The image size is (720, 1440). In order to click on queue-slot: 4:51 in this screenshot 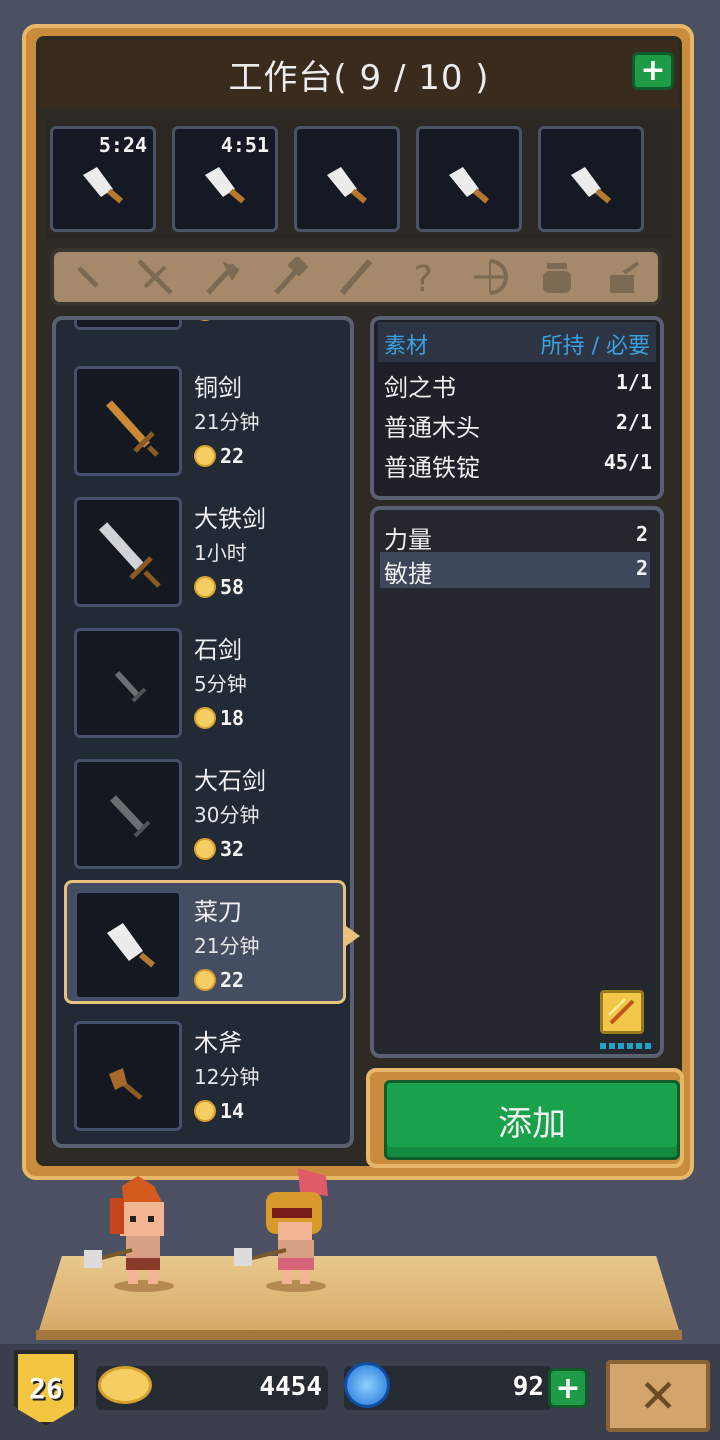, I will do `click(225, 179)`.